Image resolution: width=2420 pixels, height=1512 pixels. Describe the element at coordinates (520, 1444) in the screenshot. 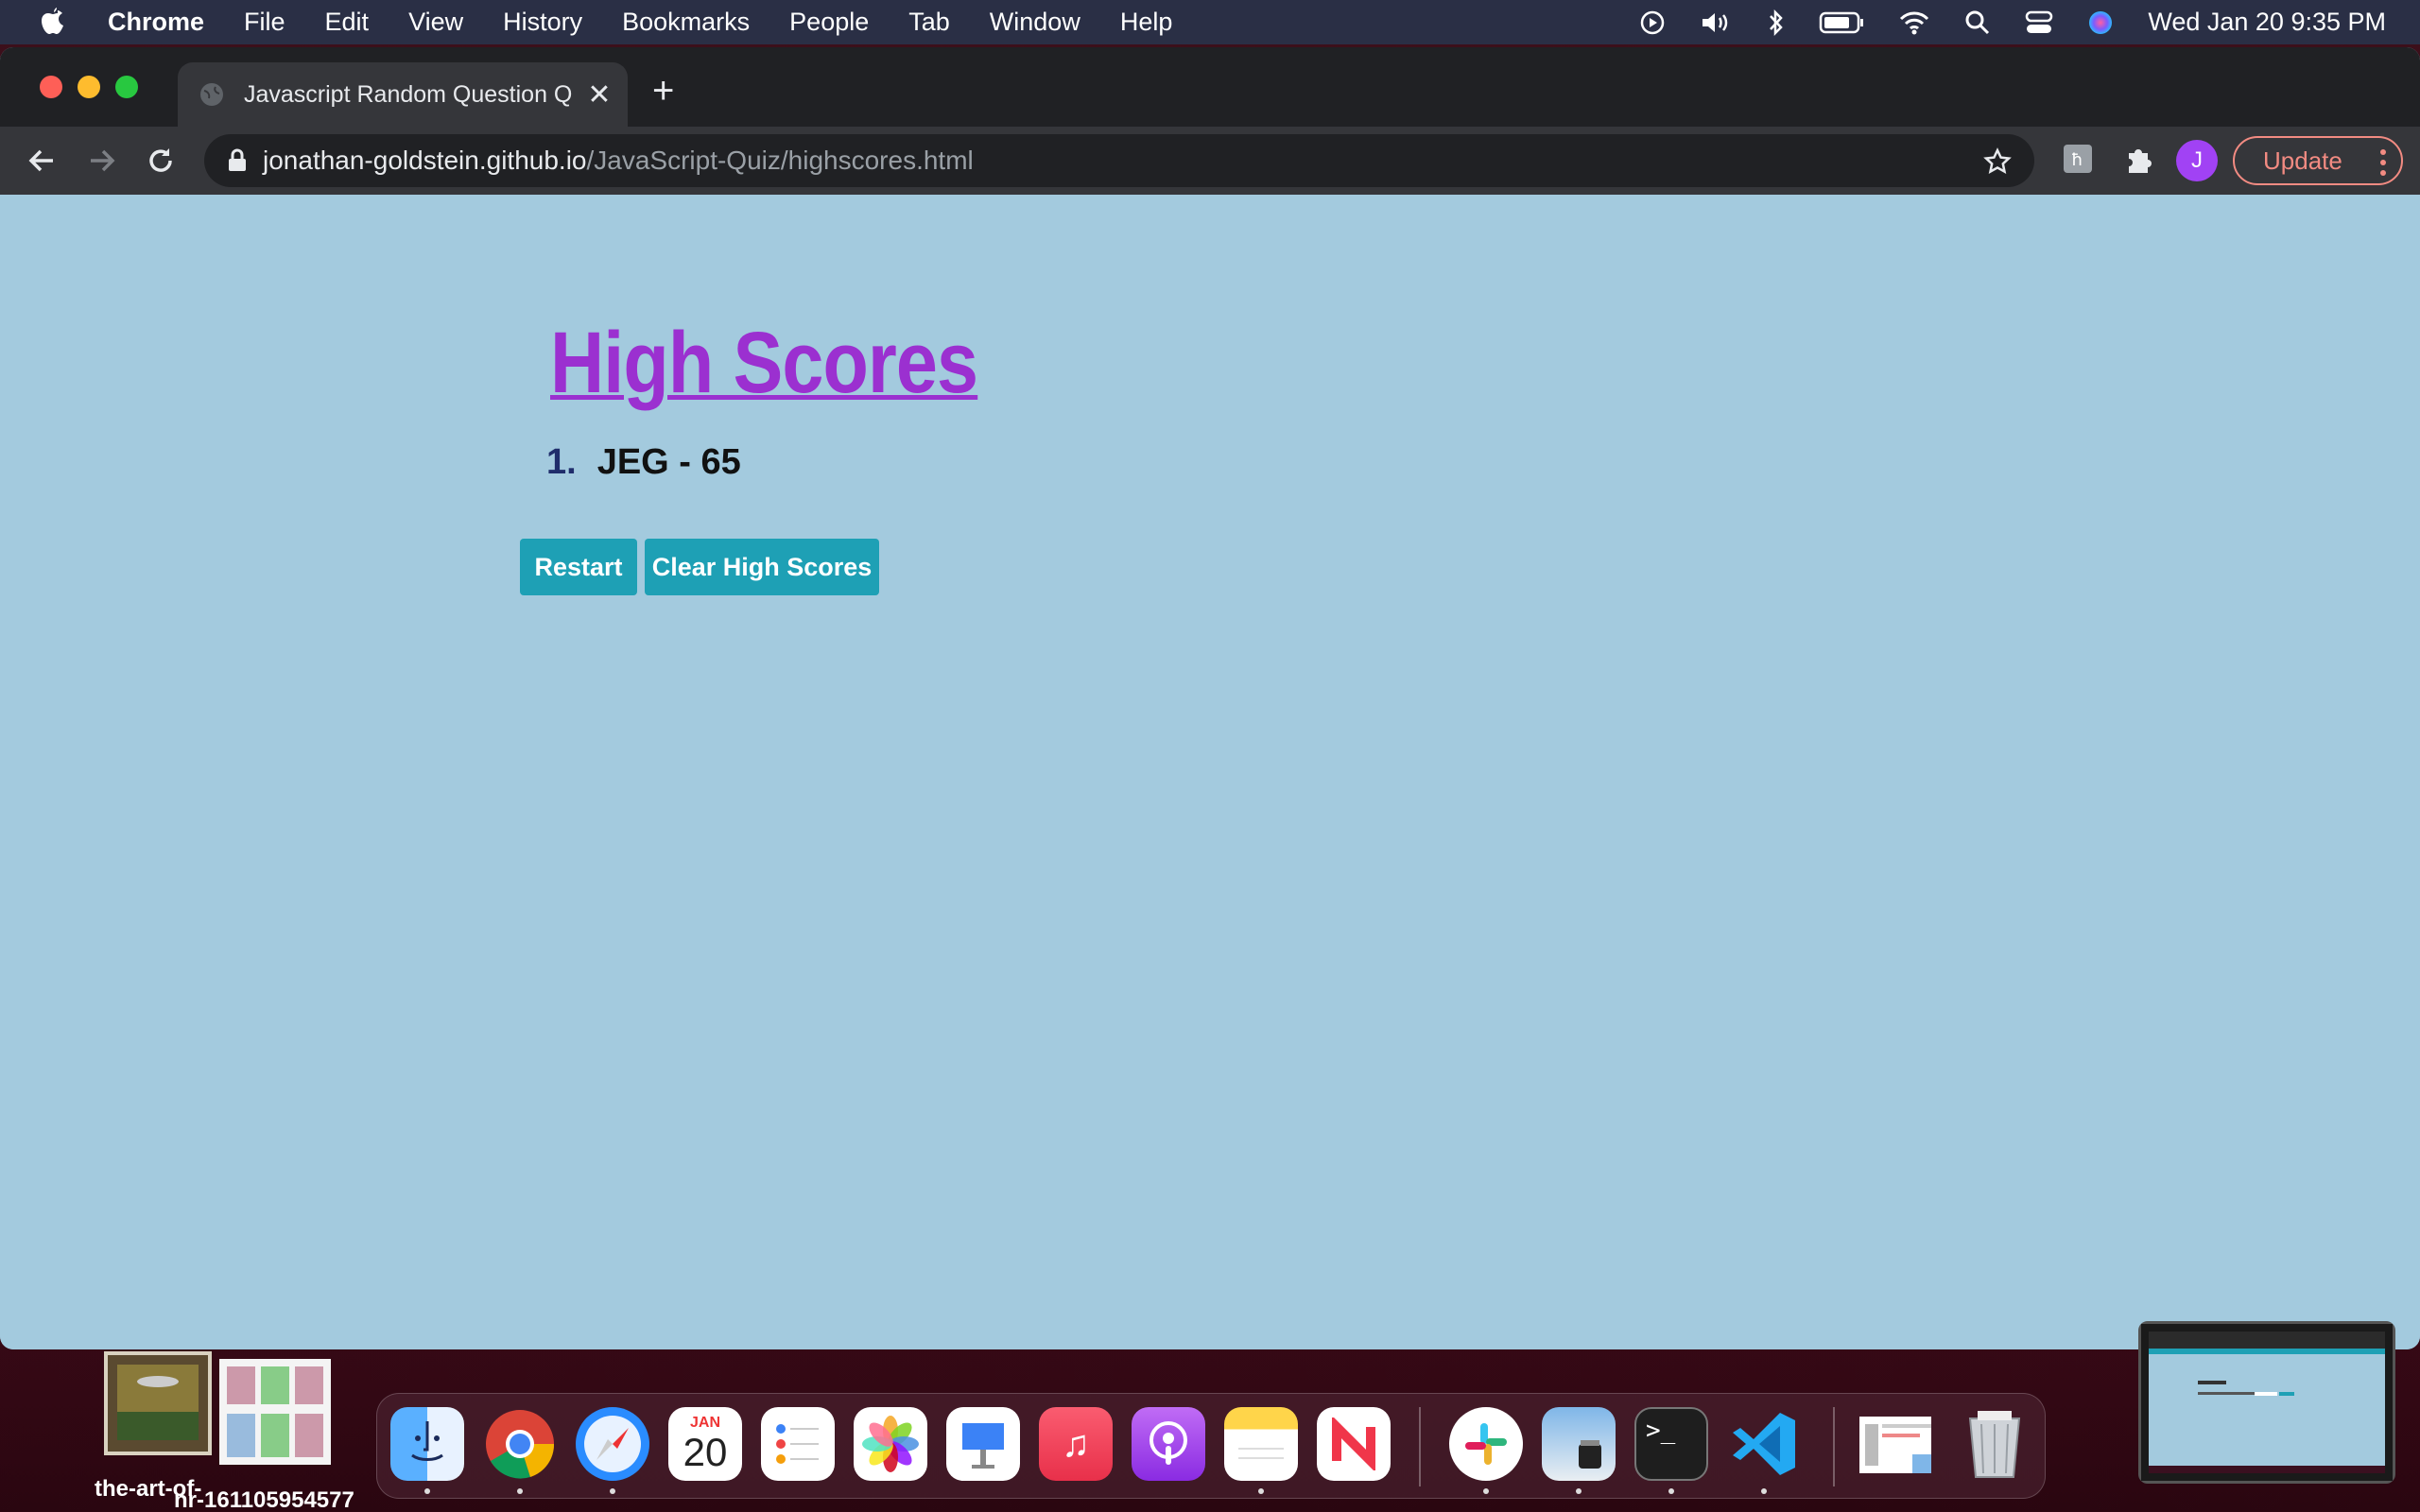

I see `chrome-icon` at that location.